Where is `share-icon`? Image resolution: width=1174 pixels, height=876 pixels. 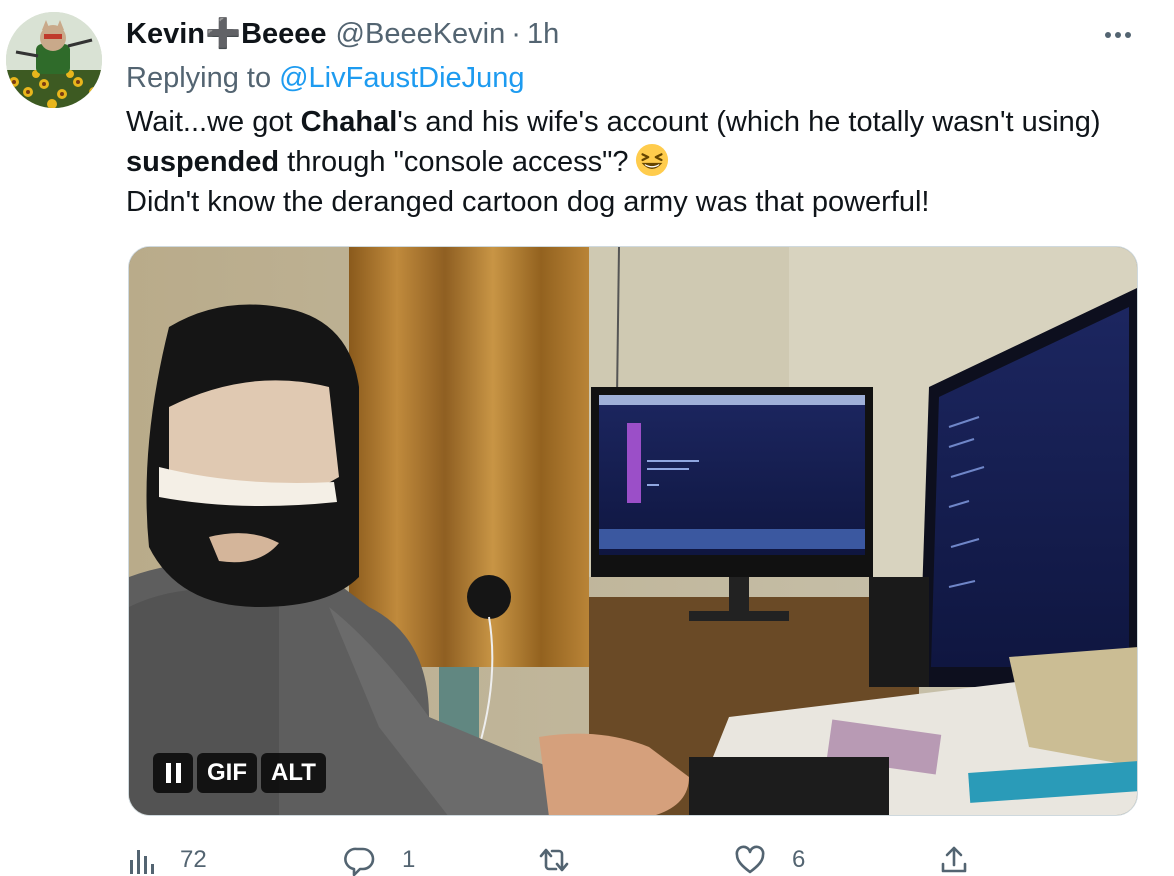 share-icon is located at coordinates (954, 859).